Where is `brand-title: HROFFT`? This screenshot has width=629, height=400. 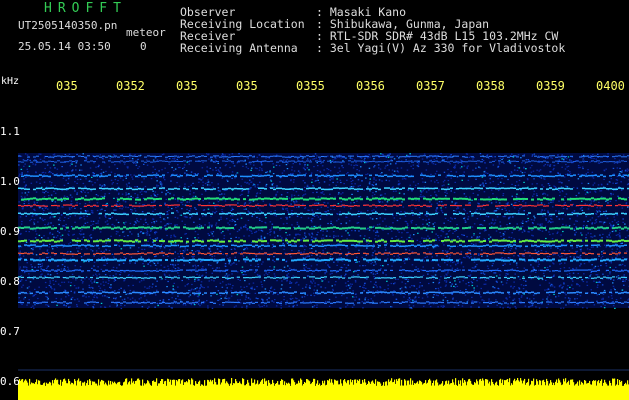 brand-title: HROFFT is located at coordinates (85, 8).